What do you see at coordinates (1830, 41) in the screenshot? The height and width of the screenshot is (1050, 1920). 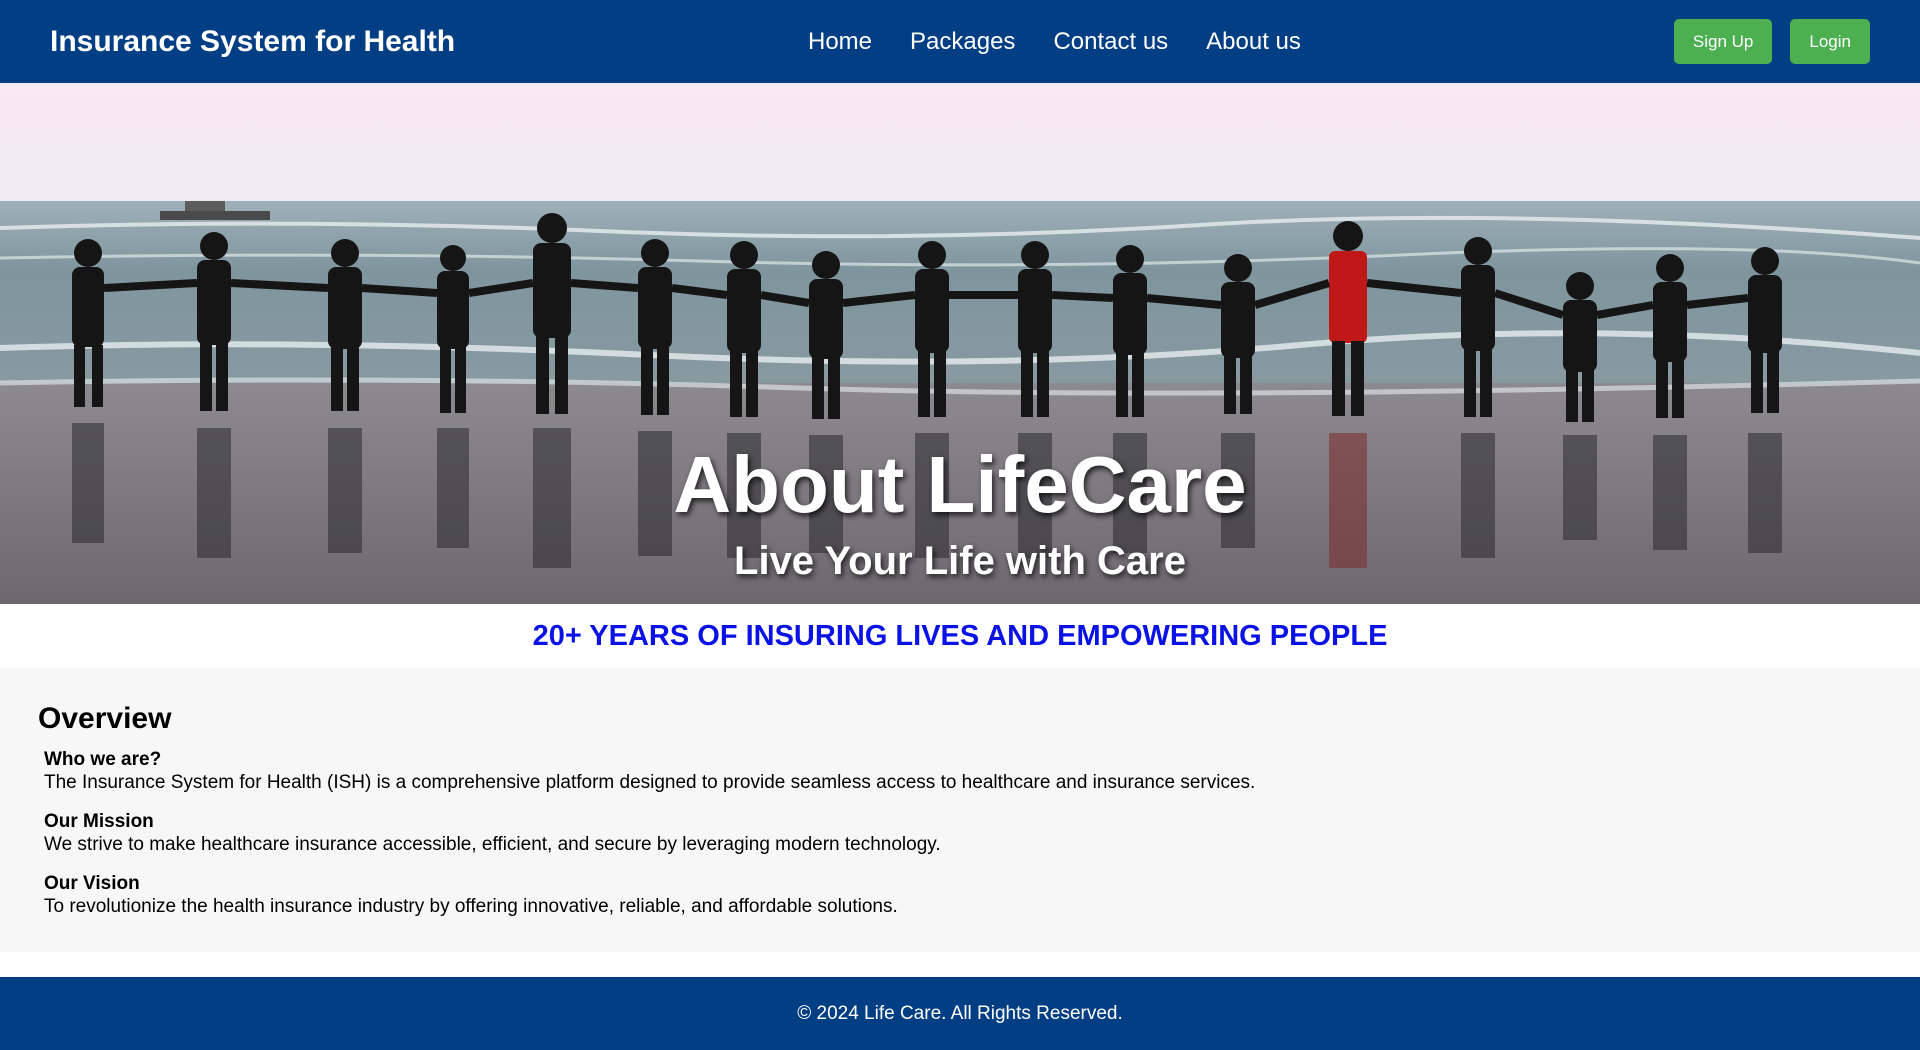 I see `login-button: Login` at bounding box center [1830, 41].